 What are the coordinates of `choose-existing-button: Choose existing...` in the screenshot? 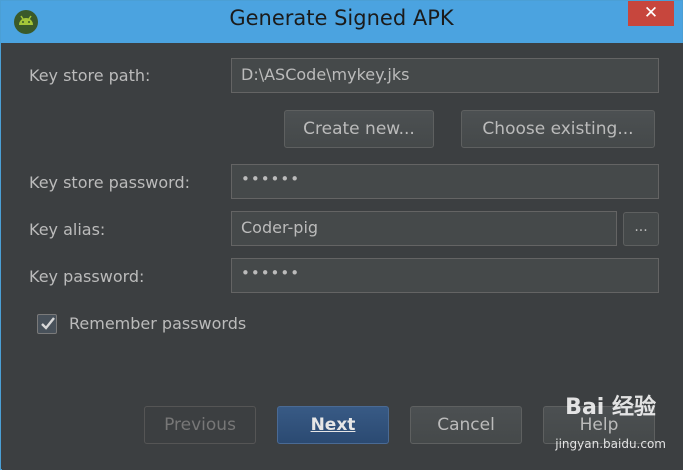 It's located at (558, 129).